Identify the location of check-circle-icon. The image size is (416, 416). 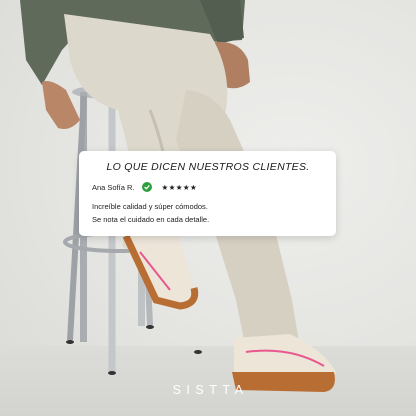
(146, 187).